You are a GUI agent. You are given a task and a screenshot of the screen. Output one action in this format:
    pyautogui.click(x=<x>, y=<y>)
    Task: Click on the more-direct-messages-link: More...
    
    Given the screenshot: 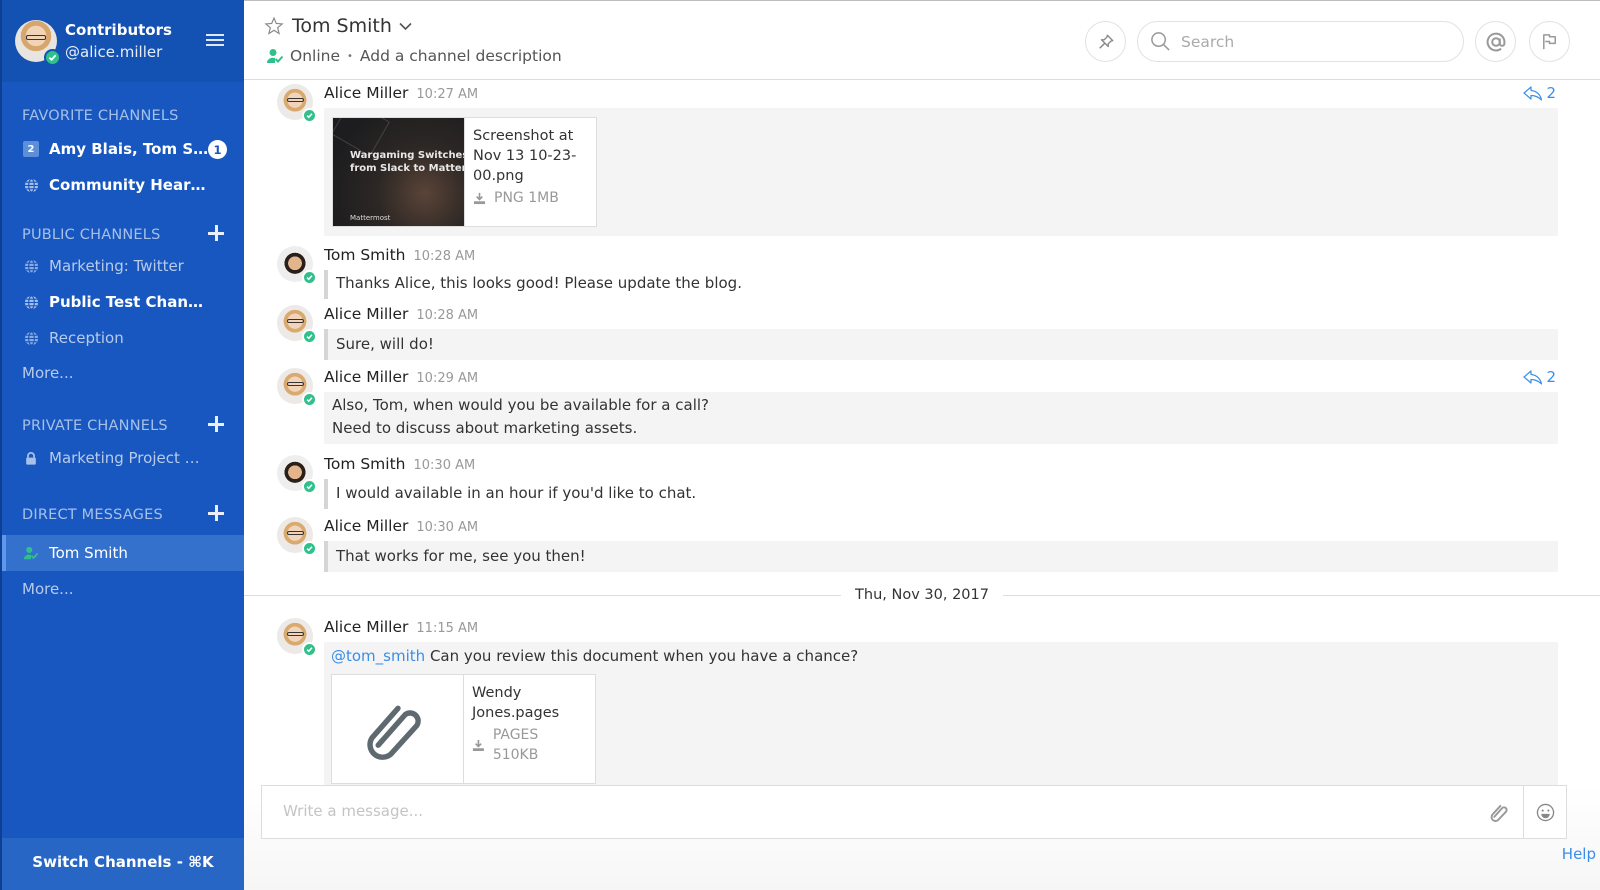 What is the action you would take?
    pyautogui.click(x=123, y=589)
    